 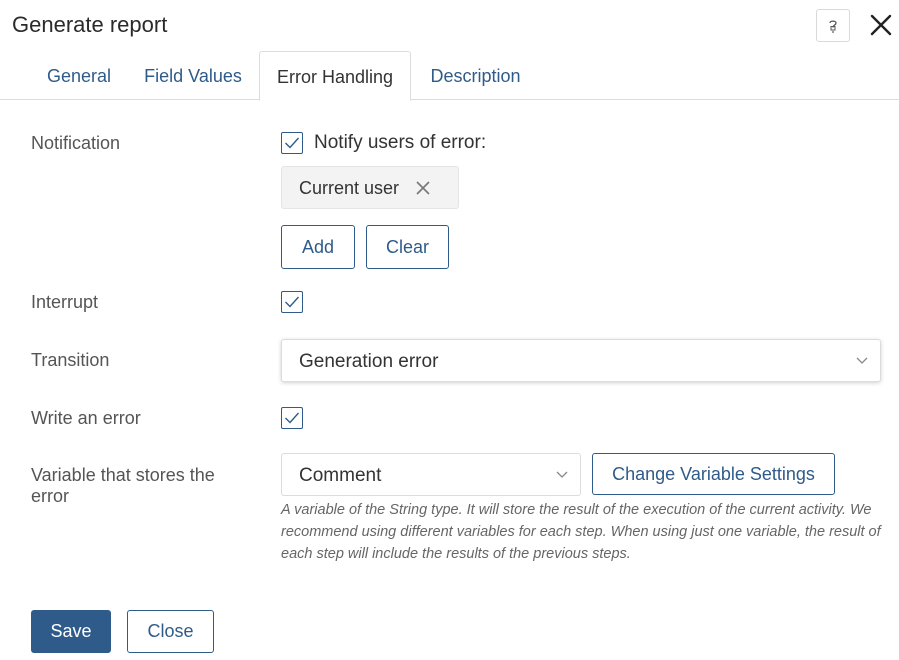 I want to click on variable-label-line2: error, so click(x=50, y=496).